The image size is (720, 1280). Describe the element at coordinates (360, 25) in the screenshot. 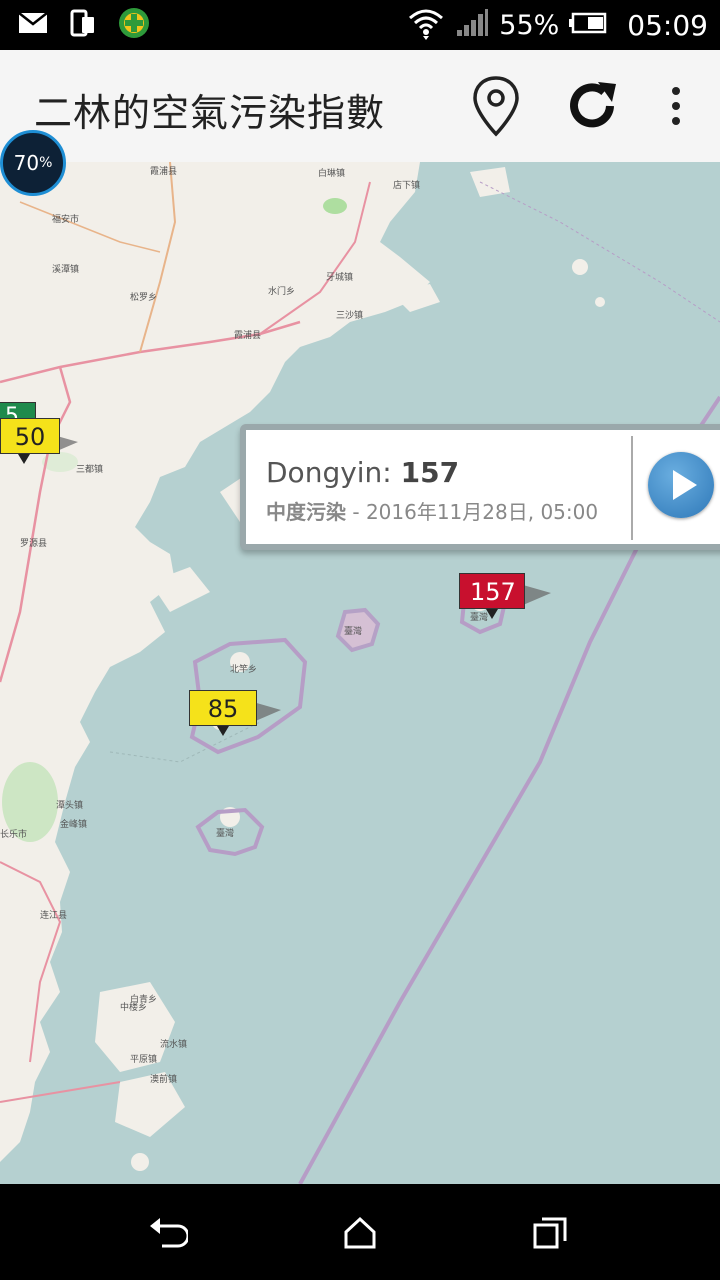

I see `status-bar: 55% 05:09` at that location.